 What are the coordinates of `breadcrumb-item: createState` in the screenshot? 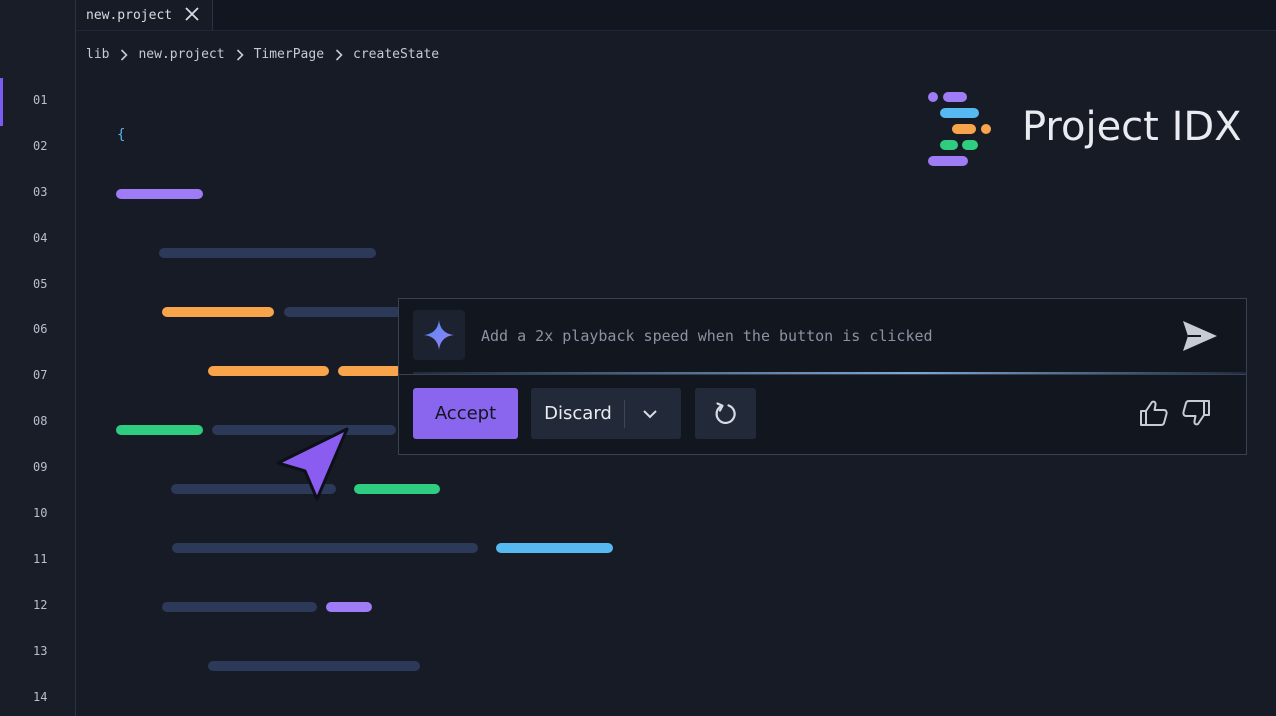 It's located at (396, 54).